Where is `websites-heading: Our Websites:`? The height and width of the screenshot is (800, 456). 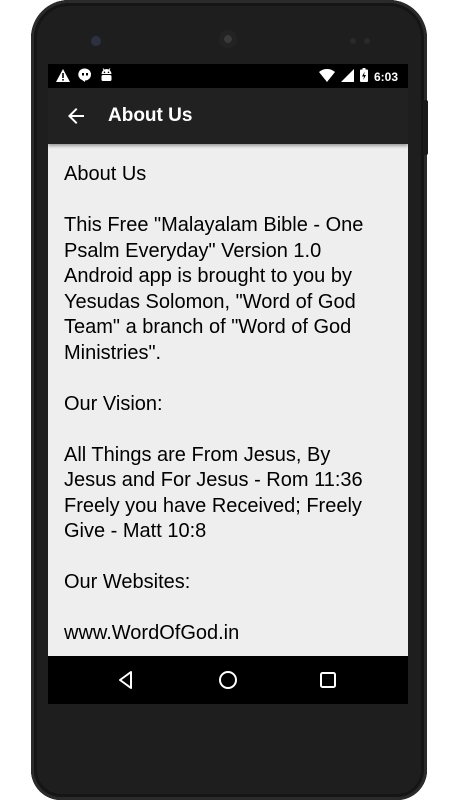
websites-heading: Our Websites: is located at coordinates (127, 582).